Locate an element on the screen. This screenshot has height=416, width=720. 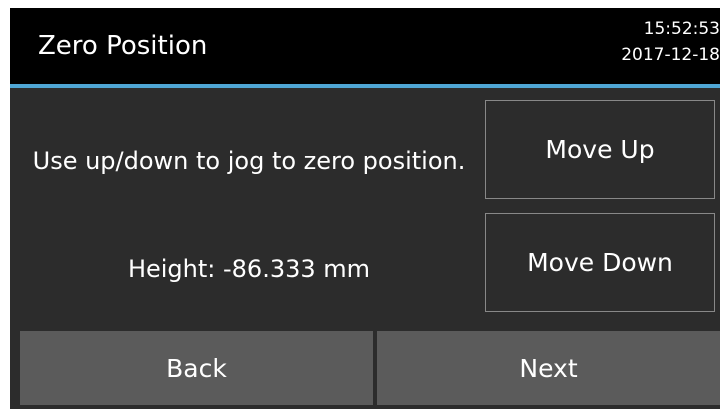
instruction-text: Use up/down to jog to zero position. is located at coordinates (249, 161).